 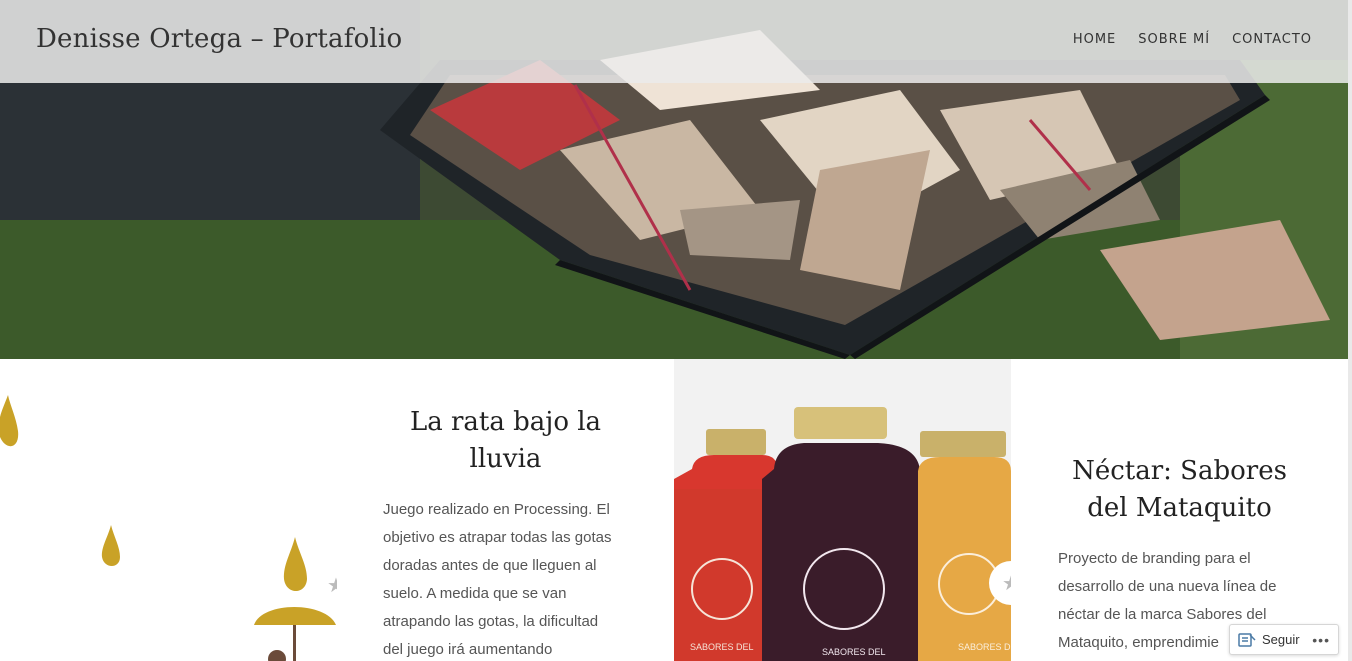 What do you see at coordinates (496, 509) in the screenshot?
I see `excerpt-line: Juego realizado en Processing. El` at bounding box center [496, 509].